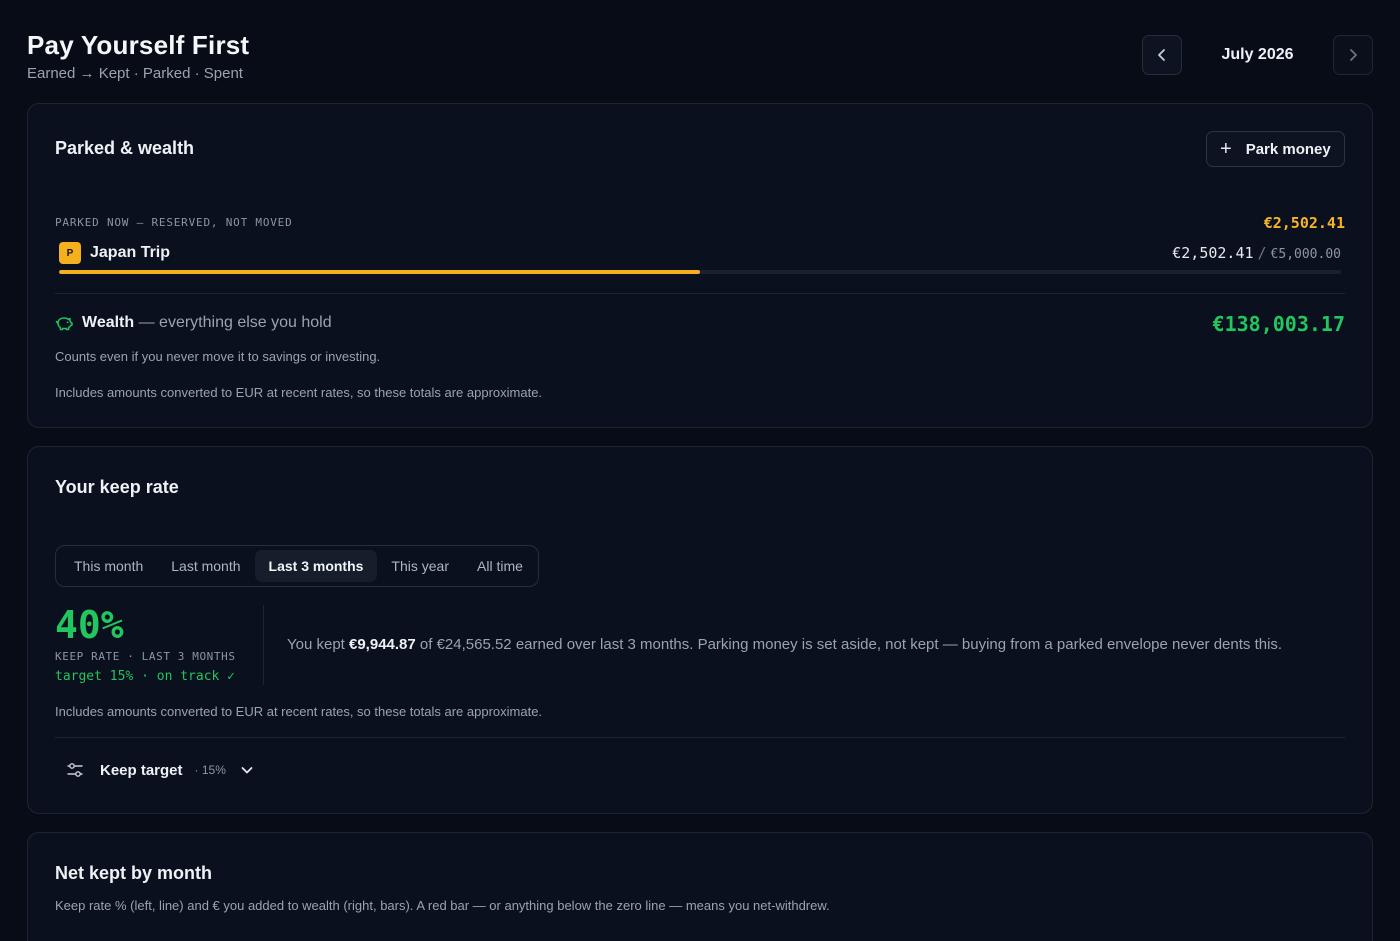 This screenshot has height=941, width=1400. Describe the element at coordinates (64, 324) in the screenshot. I see `piggy-bank-icon` at that location.